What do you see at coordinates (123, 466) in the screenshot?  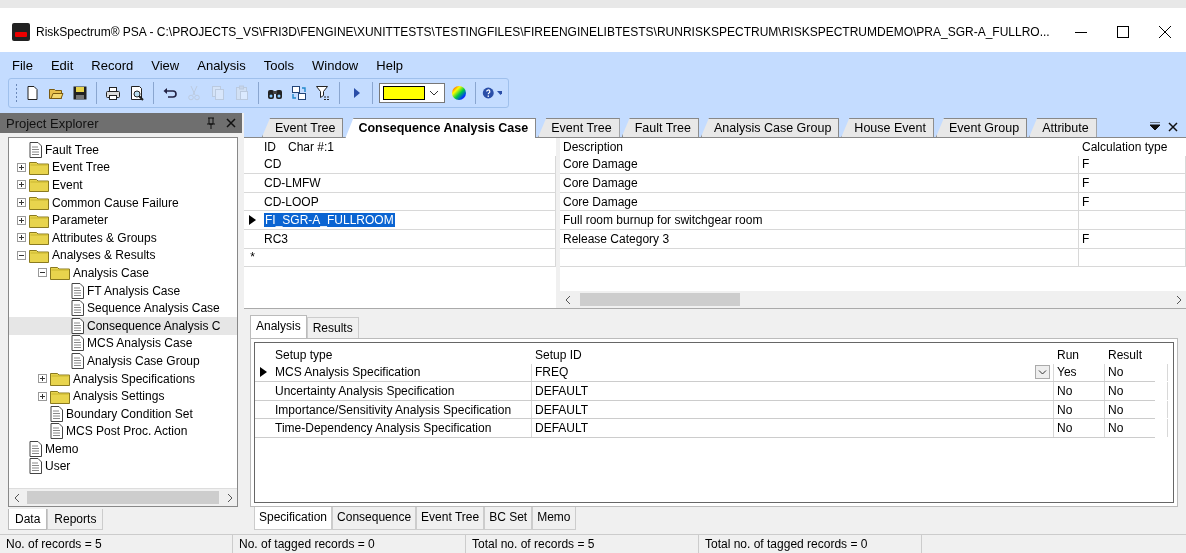 I see `tree-item: User` at bounding box center [123, 466].